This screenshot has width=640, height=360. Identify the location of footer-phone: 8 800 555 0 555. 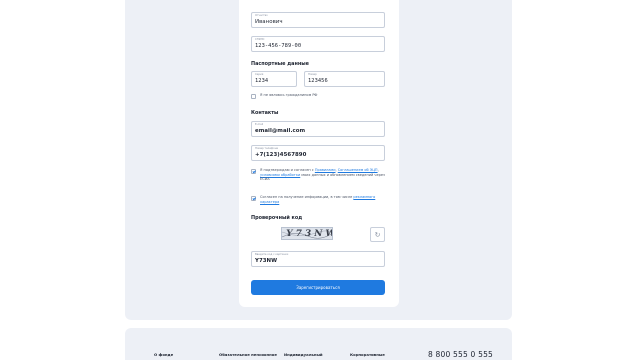
(460, 354).